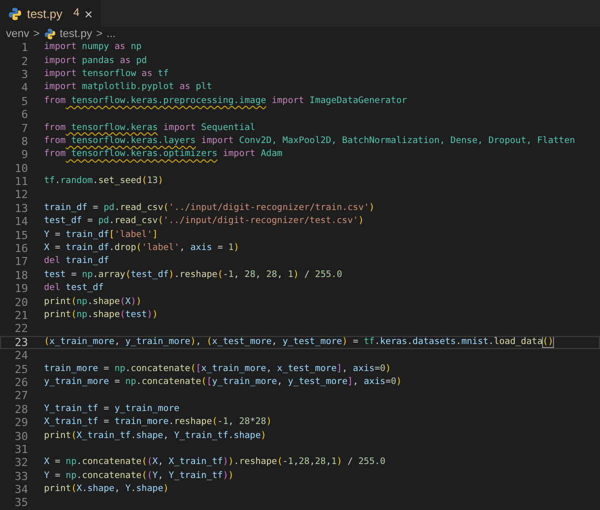 The image size is (600, 510). I want to click on code-line: import tensorflow as tf, so click(106, 74).